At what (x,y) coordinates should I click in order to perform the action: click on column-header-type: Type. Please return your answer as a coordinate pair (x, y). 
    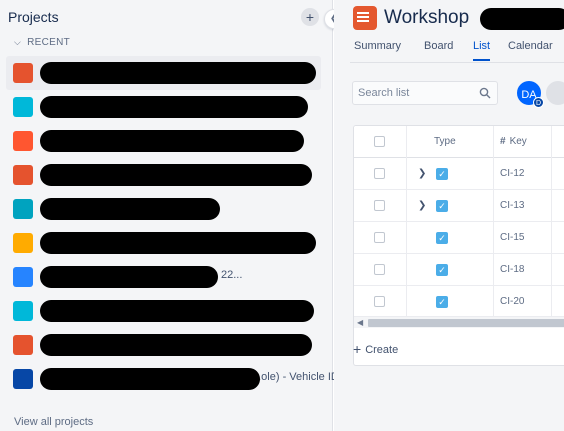
    Looking at the image, I should click on (445, 141).